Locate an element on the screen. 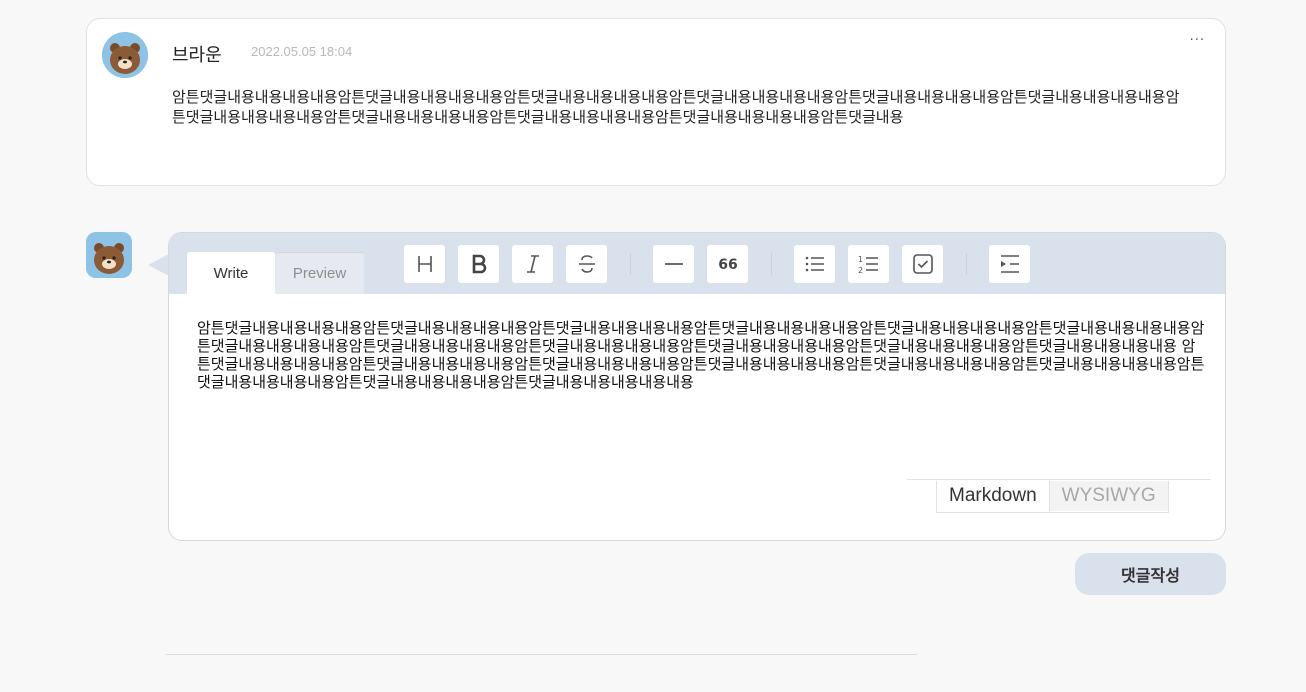 This screenshot has height=692, width=1306. brown-bear-avatar-icon is located at coordinates (125, 55).